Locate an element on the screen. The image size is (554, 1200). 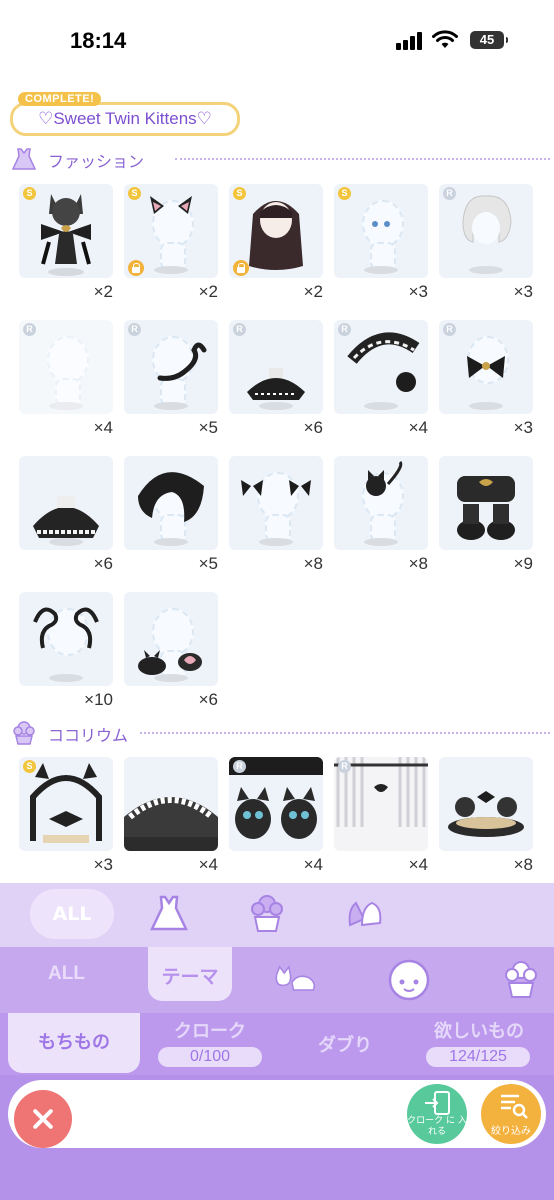
close-button is located at coordinates (43, 1119).